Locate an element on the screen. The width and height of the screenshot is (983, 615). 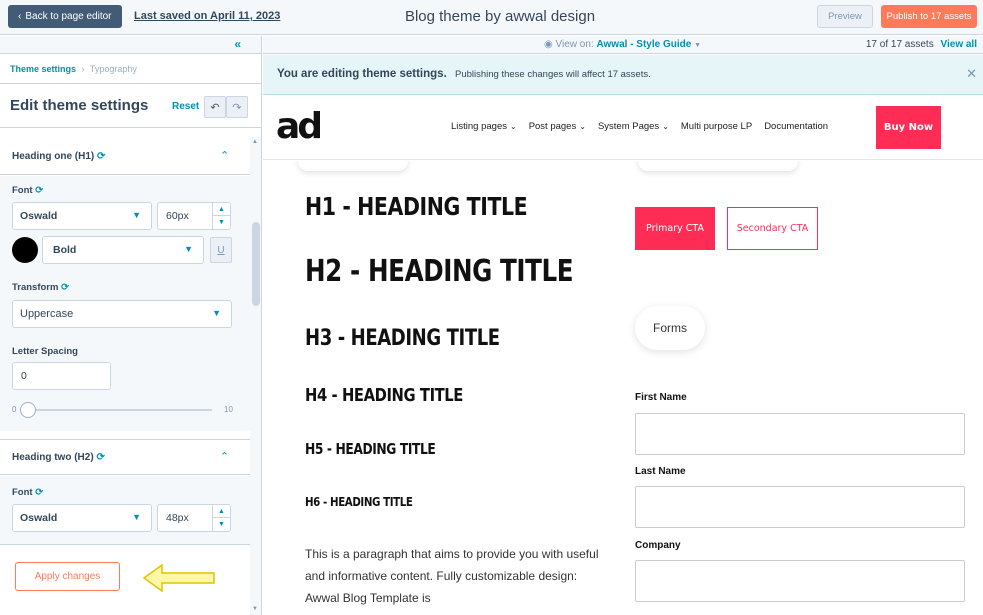
first-name-input is located at coordinates (800, 434).